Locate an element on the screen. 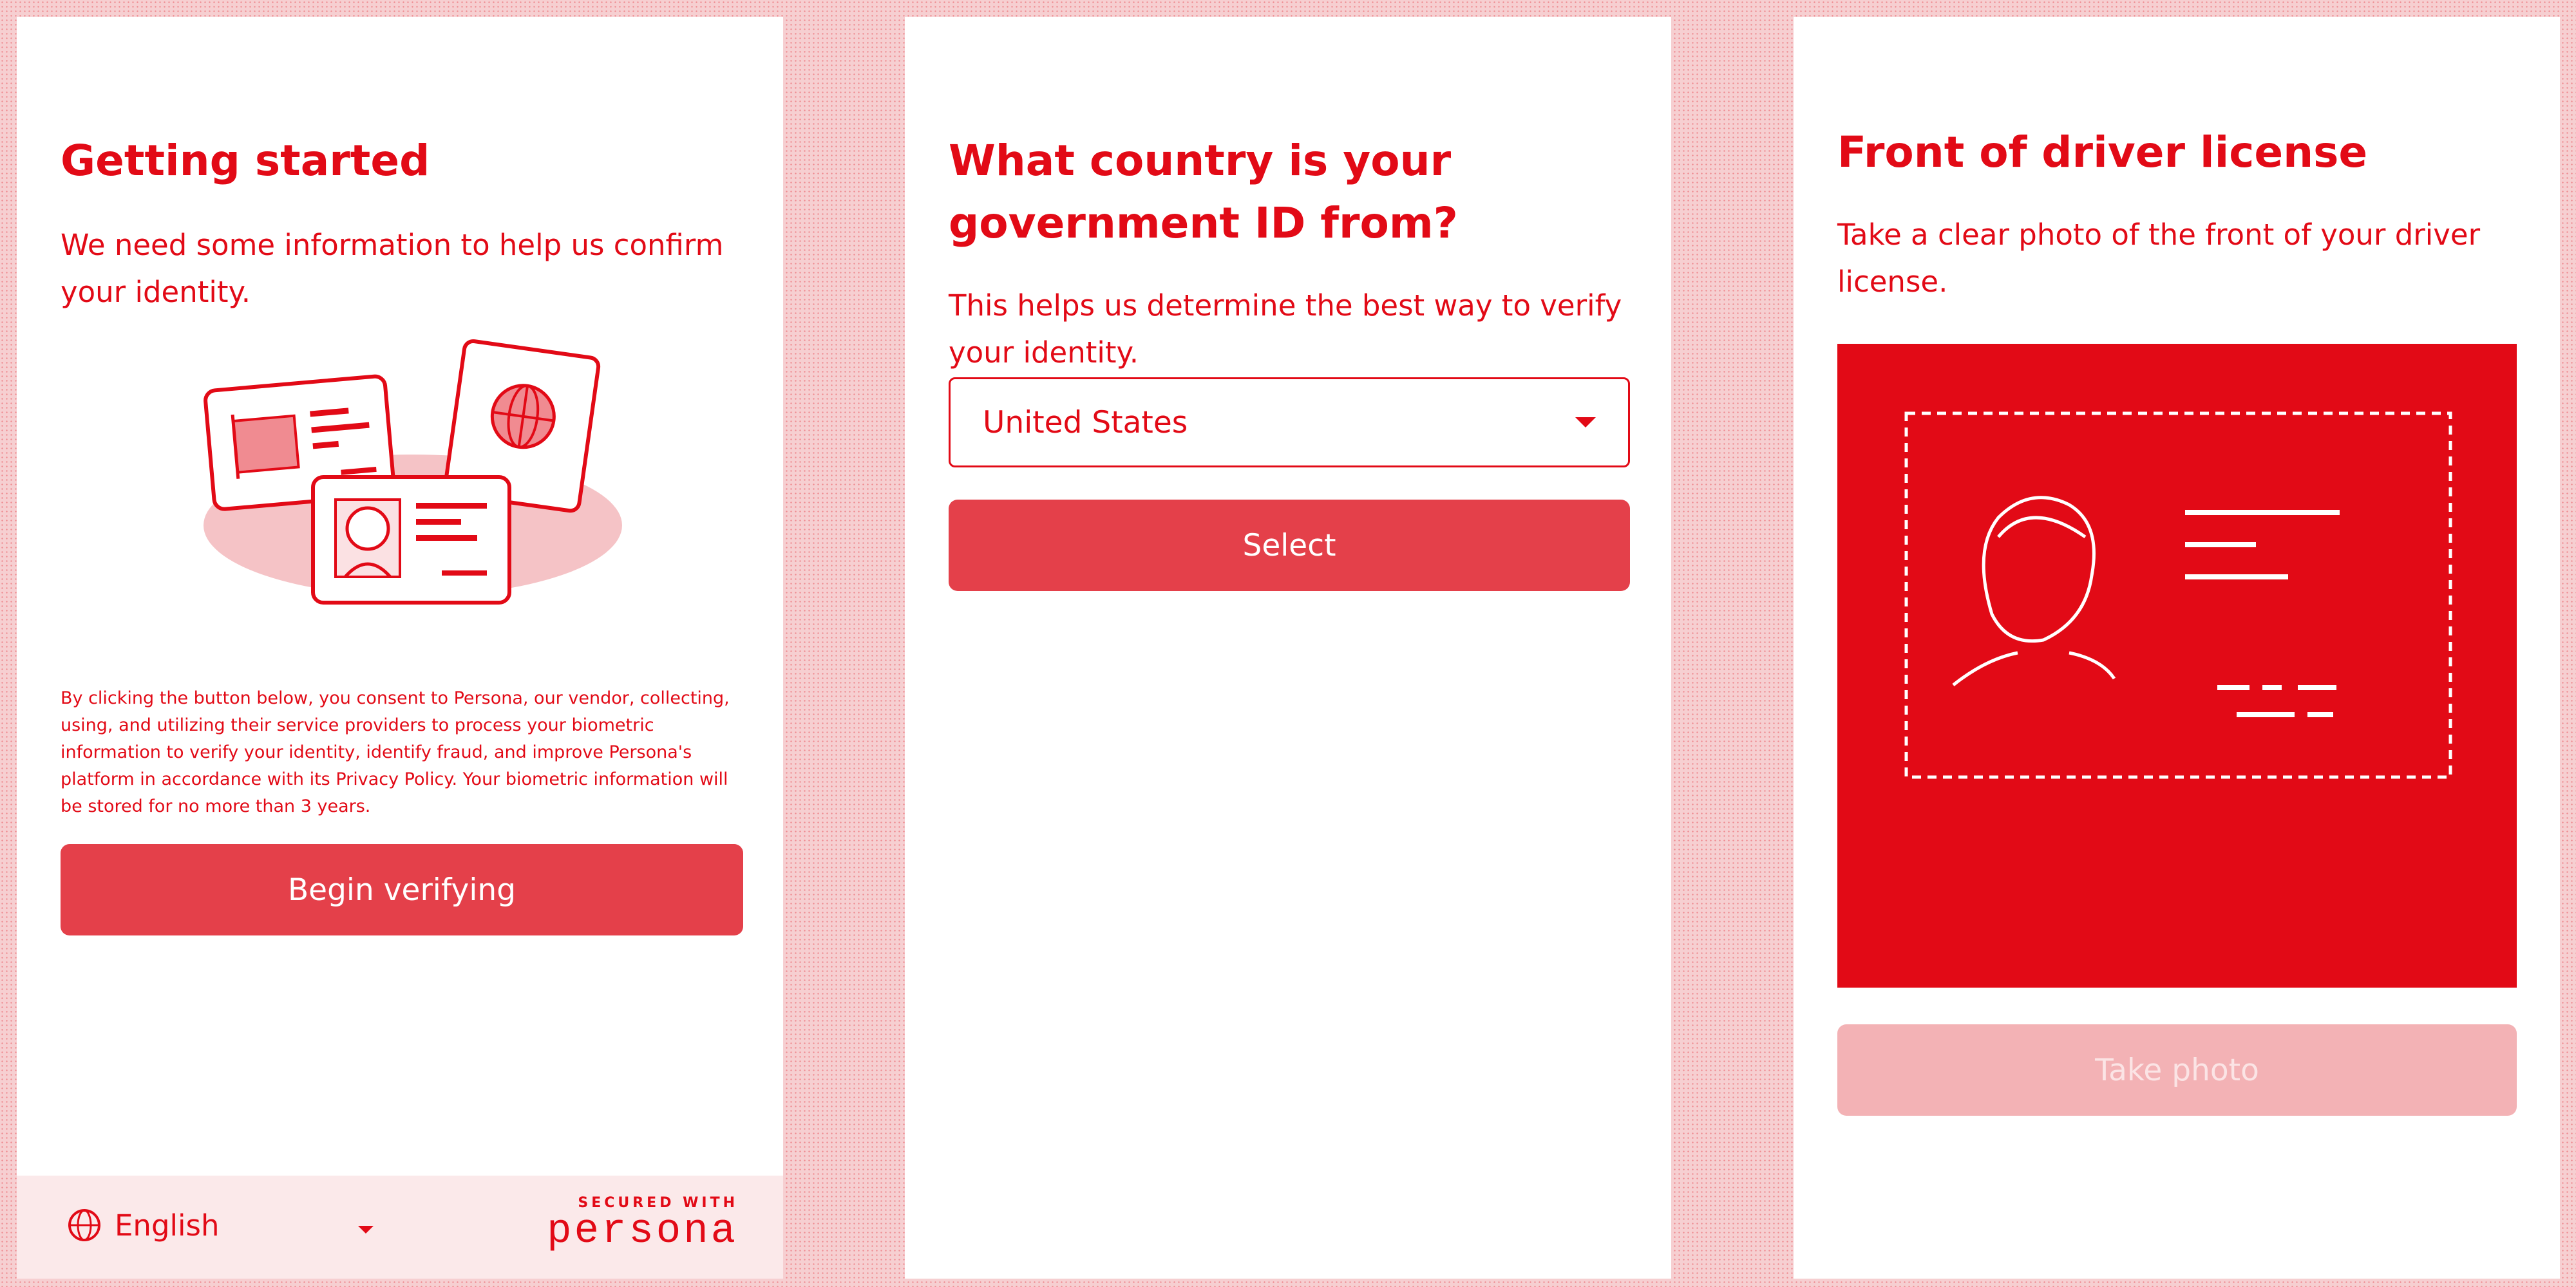  persona-logo: persona is located at coordinates (642, 1231).